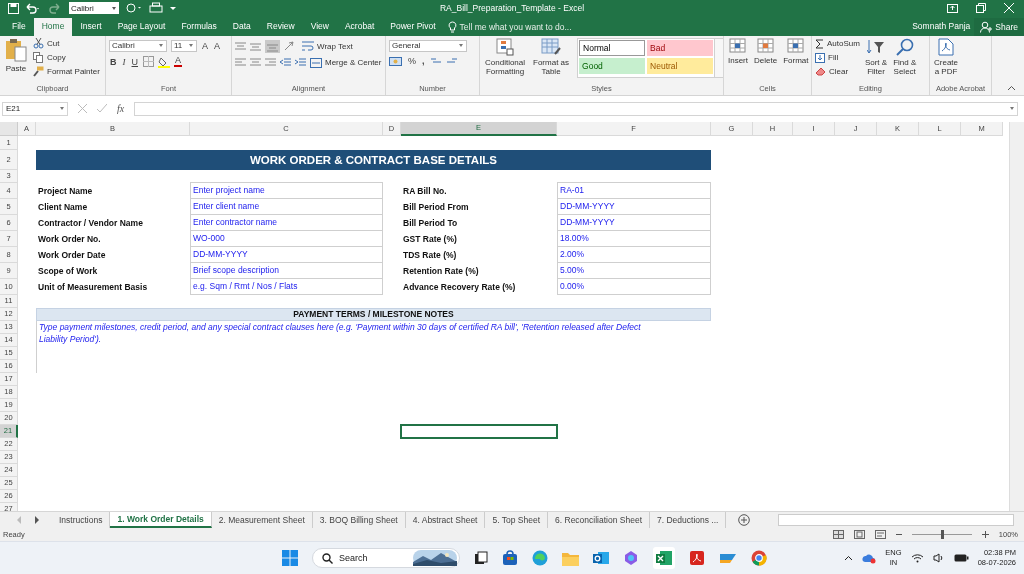 The width and height of the screenshot is (1024, 574). I want to click on collapse-ribbon-icon, so click(1011, 87).